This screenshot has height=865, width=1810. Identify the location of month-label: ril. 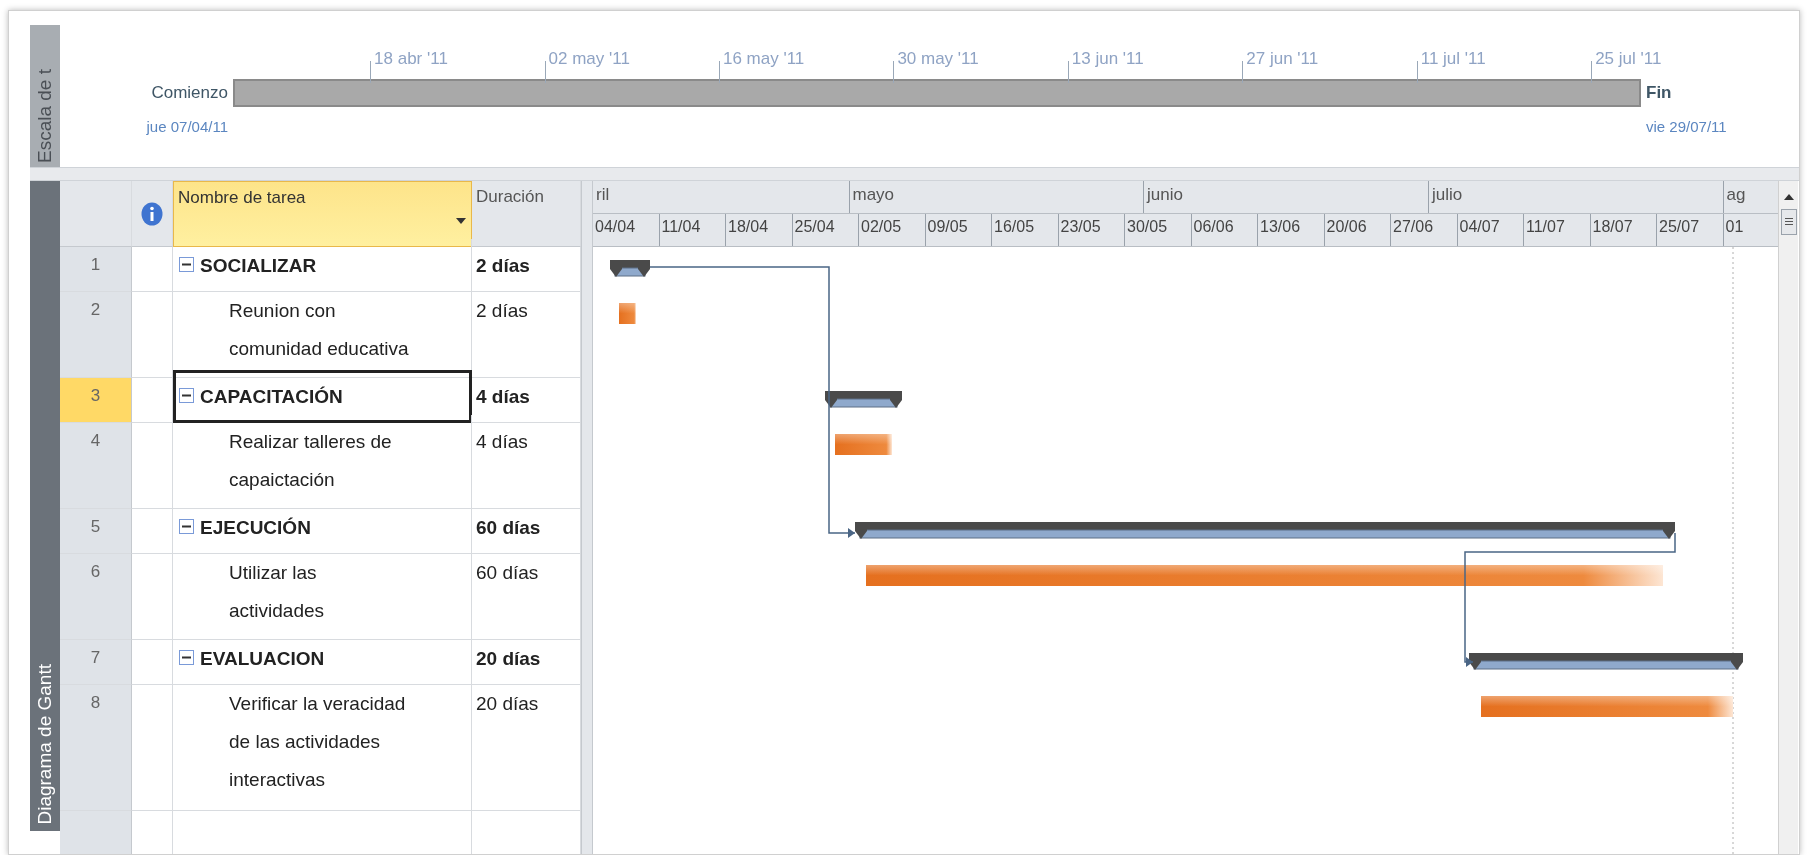
(603, 194).